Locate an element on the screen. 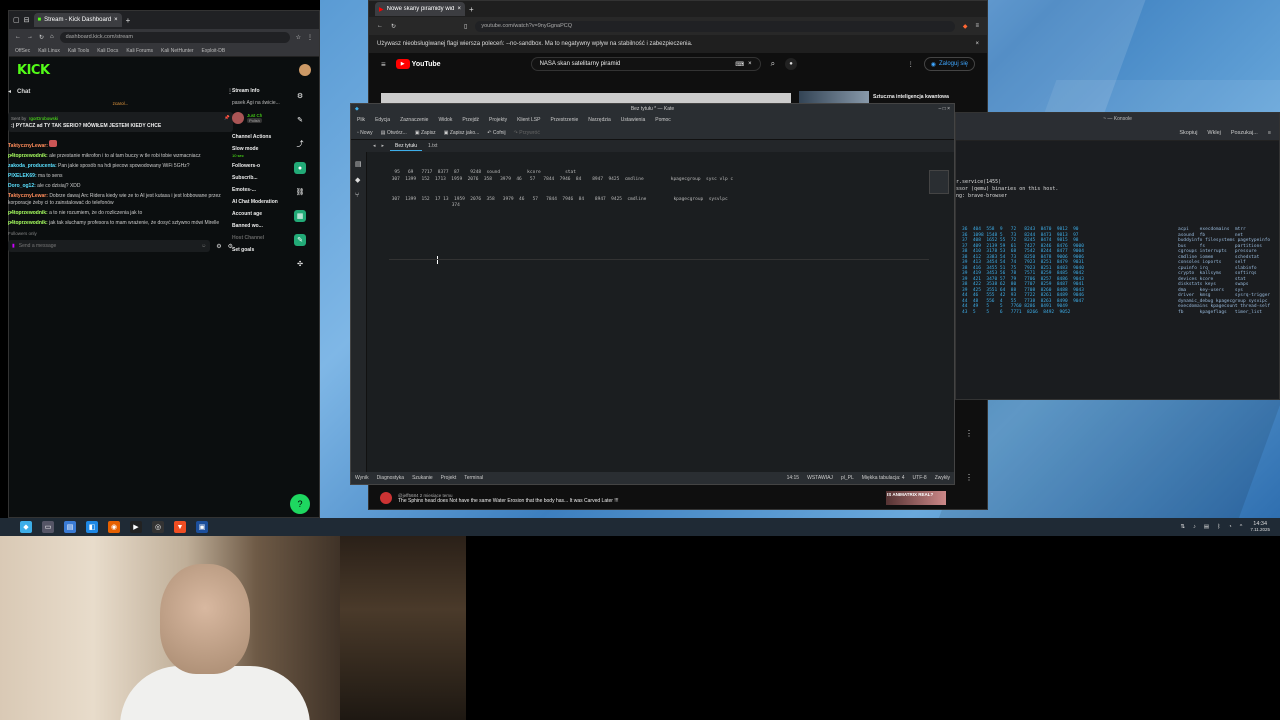 Image resolution: width=1280 pixels, height=720 pixels. expand-tray-icon: ^ is located at coordinates (1241, 527).